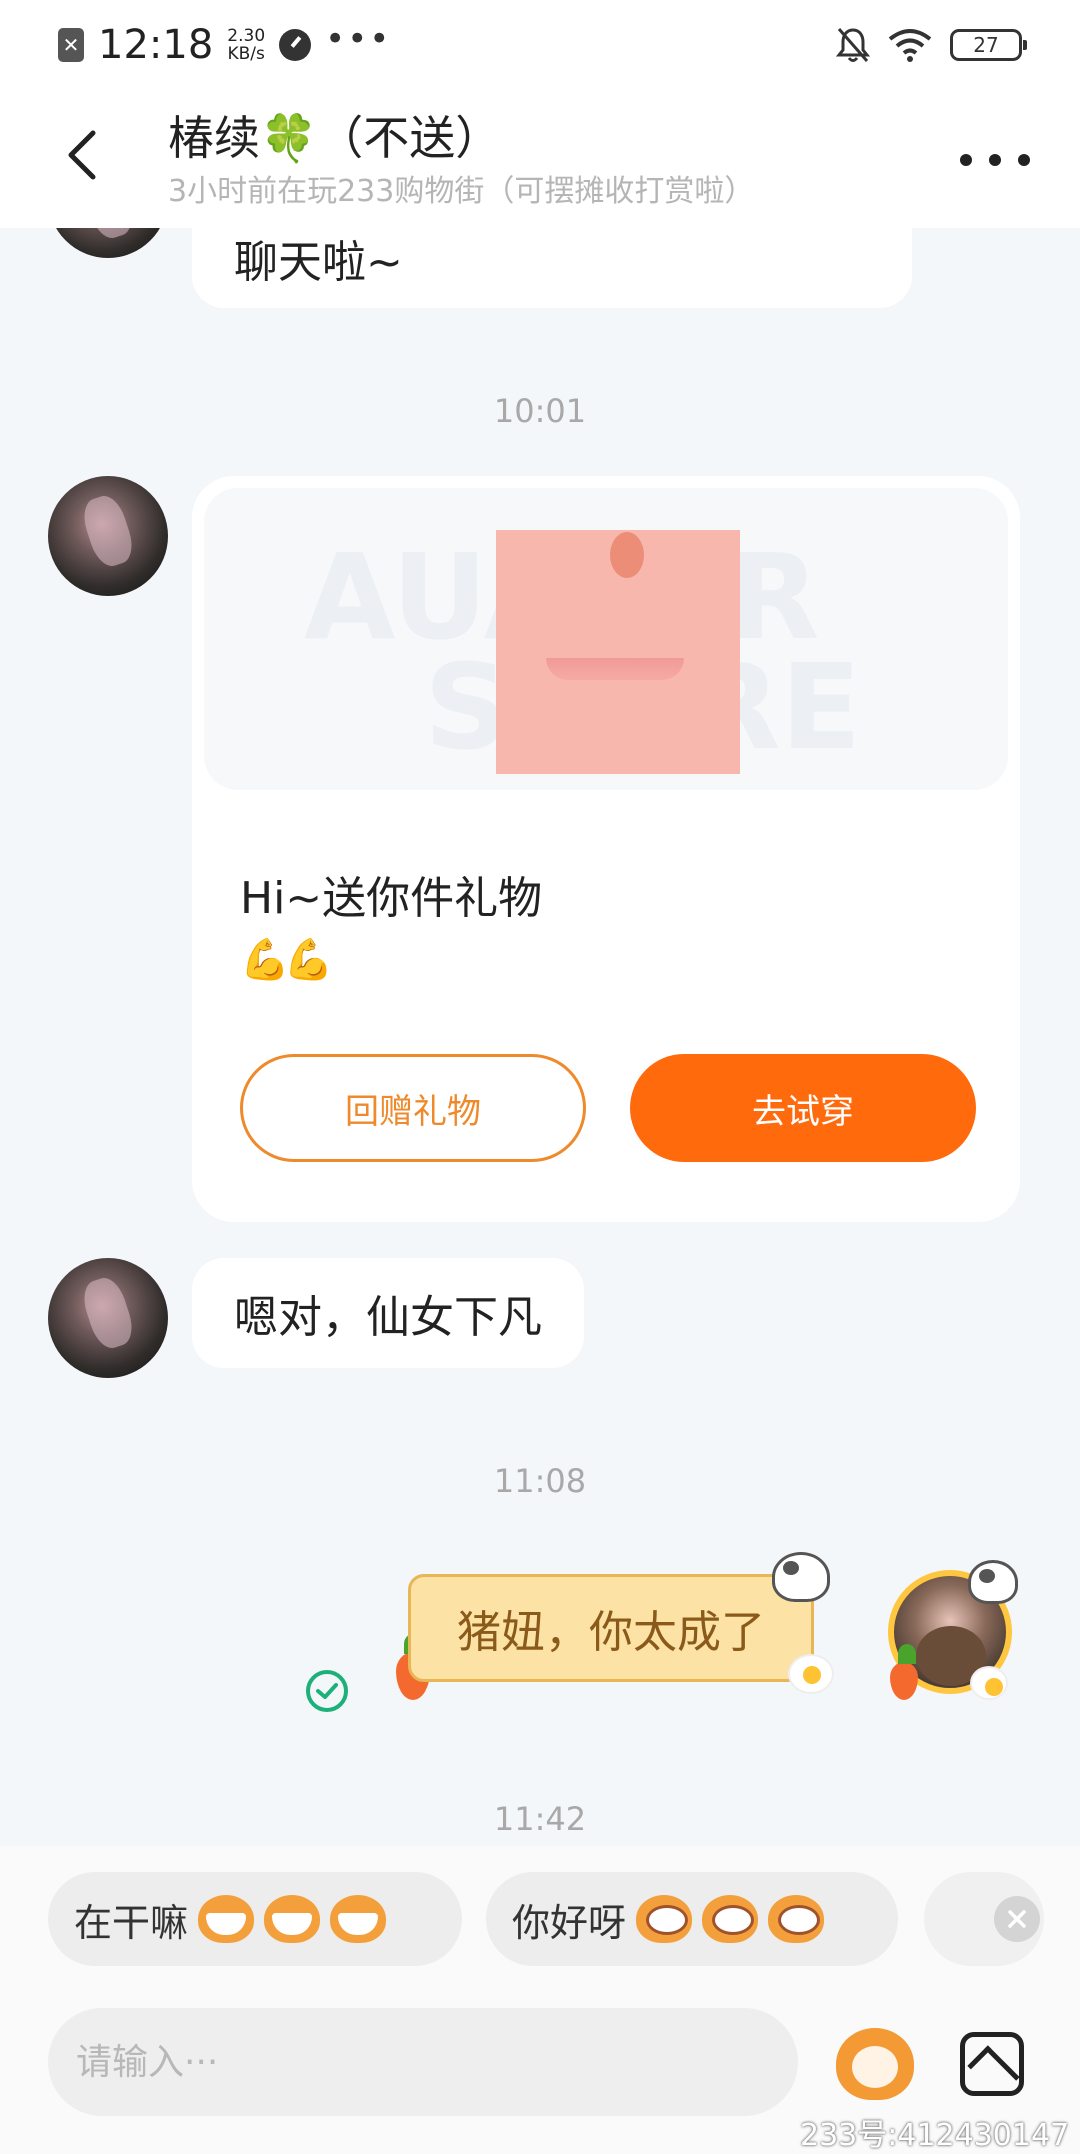 The width and height of the screenshot is (1080, 2154). I want to click on back-button, so click(82, 155).